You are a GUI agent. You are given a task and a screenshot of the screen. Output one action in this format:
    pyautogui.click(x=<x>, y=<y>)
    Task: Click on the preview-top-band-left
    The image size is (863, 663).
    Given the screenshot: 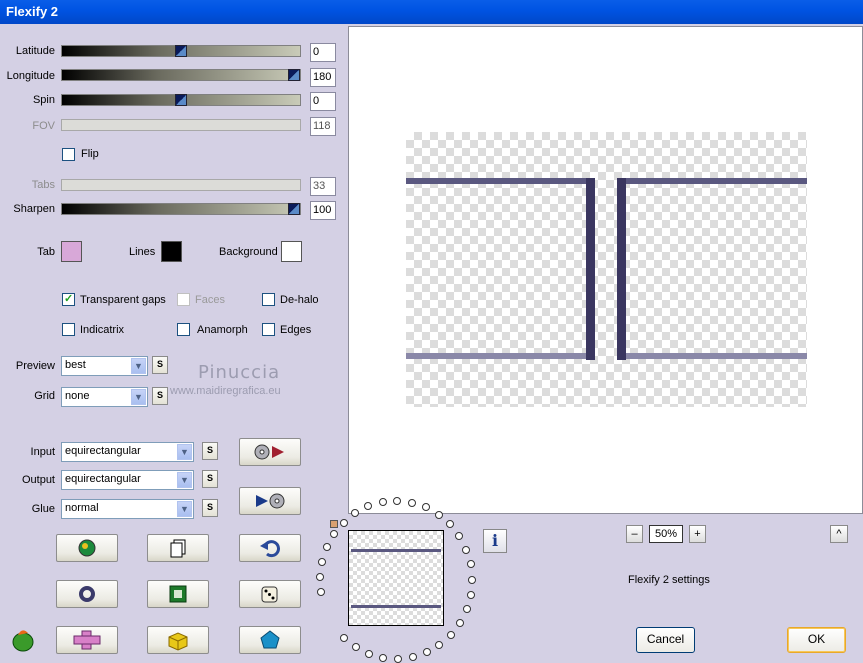 What is the action you would take?
    pyautogui.click(x=496, y=181)
    